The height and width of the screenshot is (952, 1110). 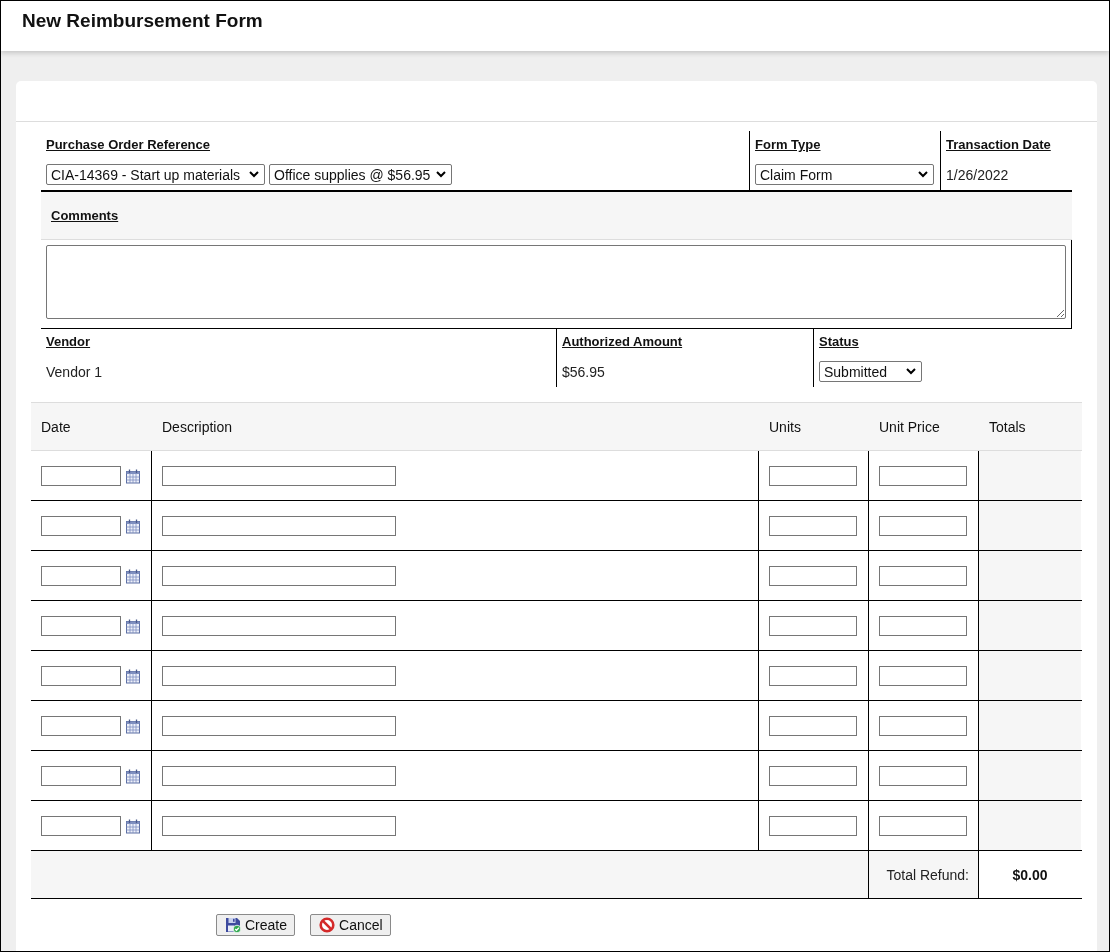 I want to click on cancel-button: Cancel, so click(x=350, y=925).